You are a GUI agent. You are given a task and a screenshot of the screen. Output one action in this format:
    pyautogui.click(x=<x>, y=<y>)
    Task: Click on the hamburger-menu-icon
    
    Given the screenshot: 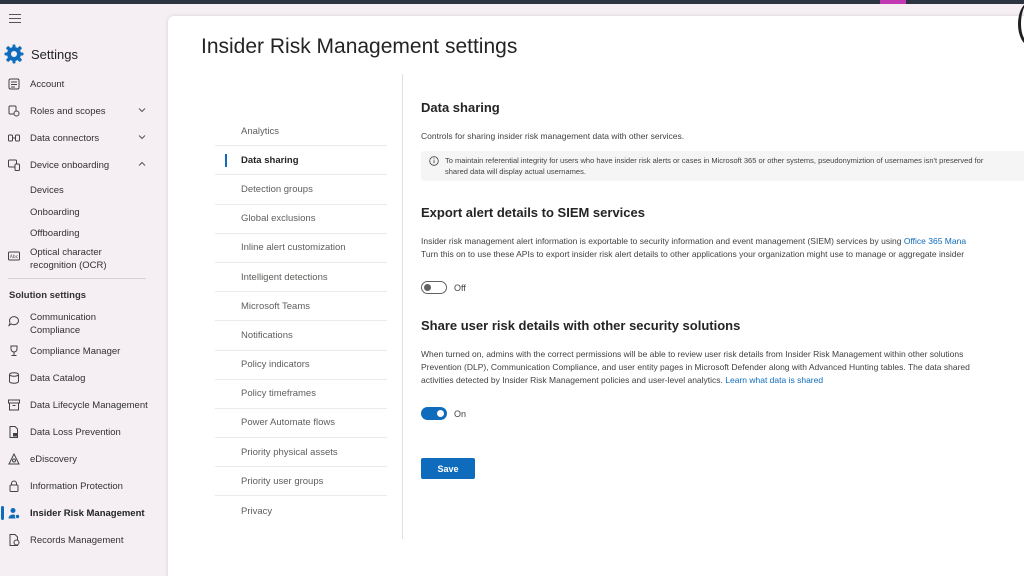 What is the action you would take?
    pyautogui.click(x=15, y=19)
    